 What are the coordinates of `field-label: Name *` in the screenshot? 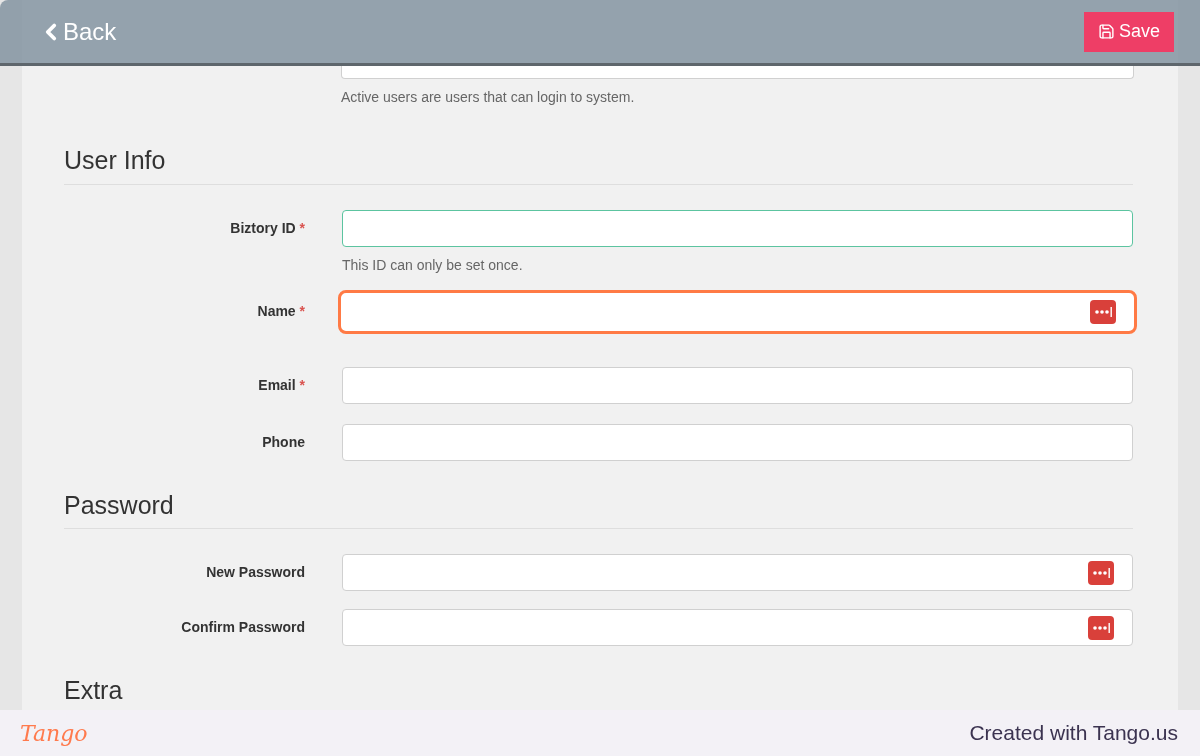 It's located at (281, 311).